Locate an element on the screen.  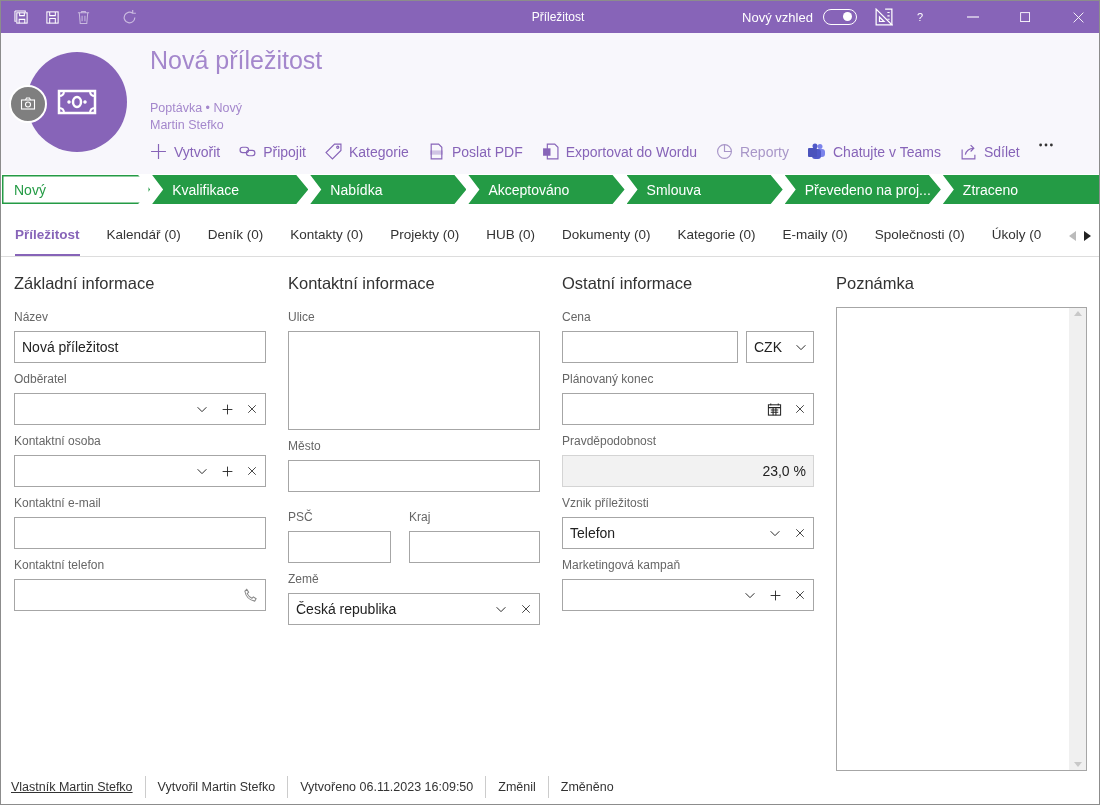
field-label: Pravděpodobnost is located at coordinates (610, 442).